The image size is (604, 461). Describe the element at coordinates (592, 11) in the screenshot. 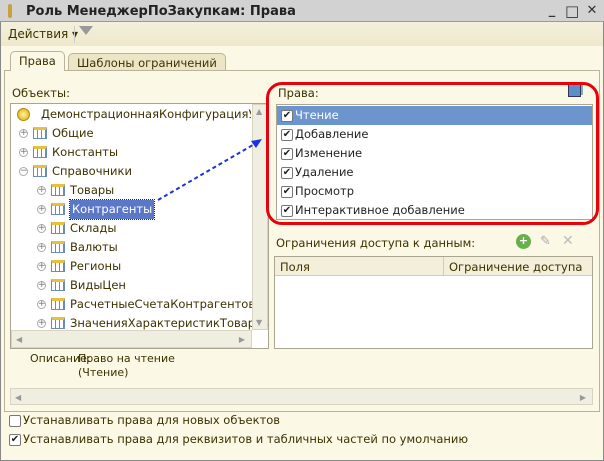

I see `close-button: ✕` at that location.